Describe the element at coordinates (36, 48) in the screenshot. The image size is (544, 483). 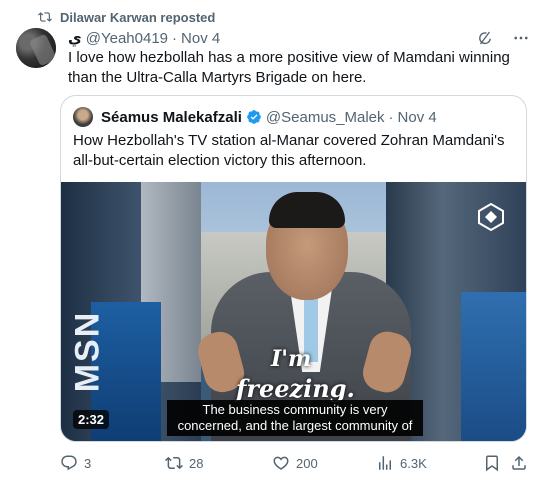
I see `avatar` at that location.